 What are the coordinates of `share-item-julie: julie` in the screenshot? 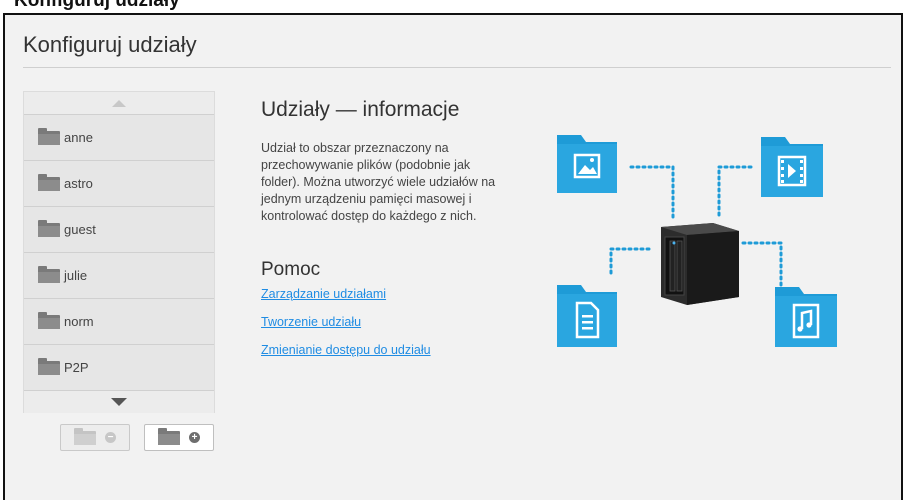 It's located at (119, 275).